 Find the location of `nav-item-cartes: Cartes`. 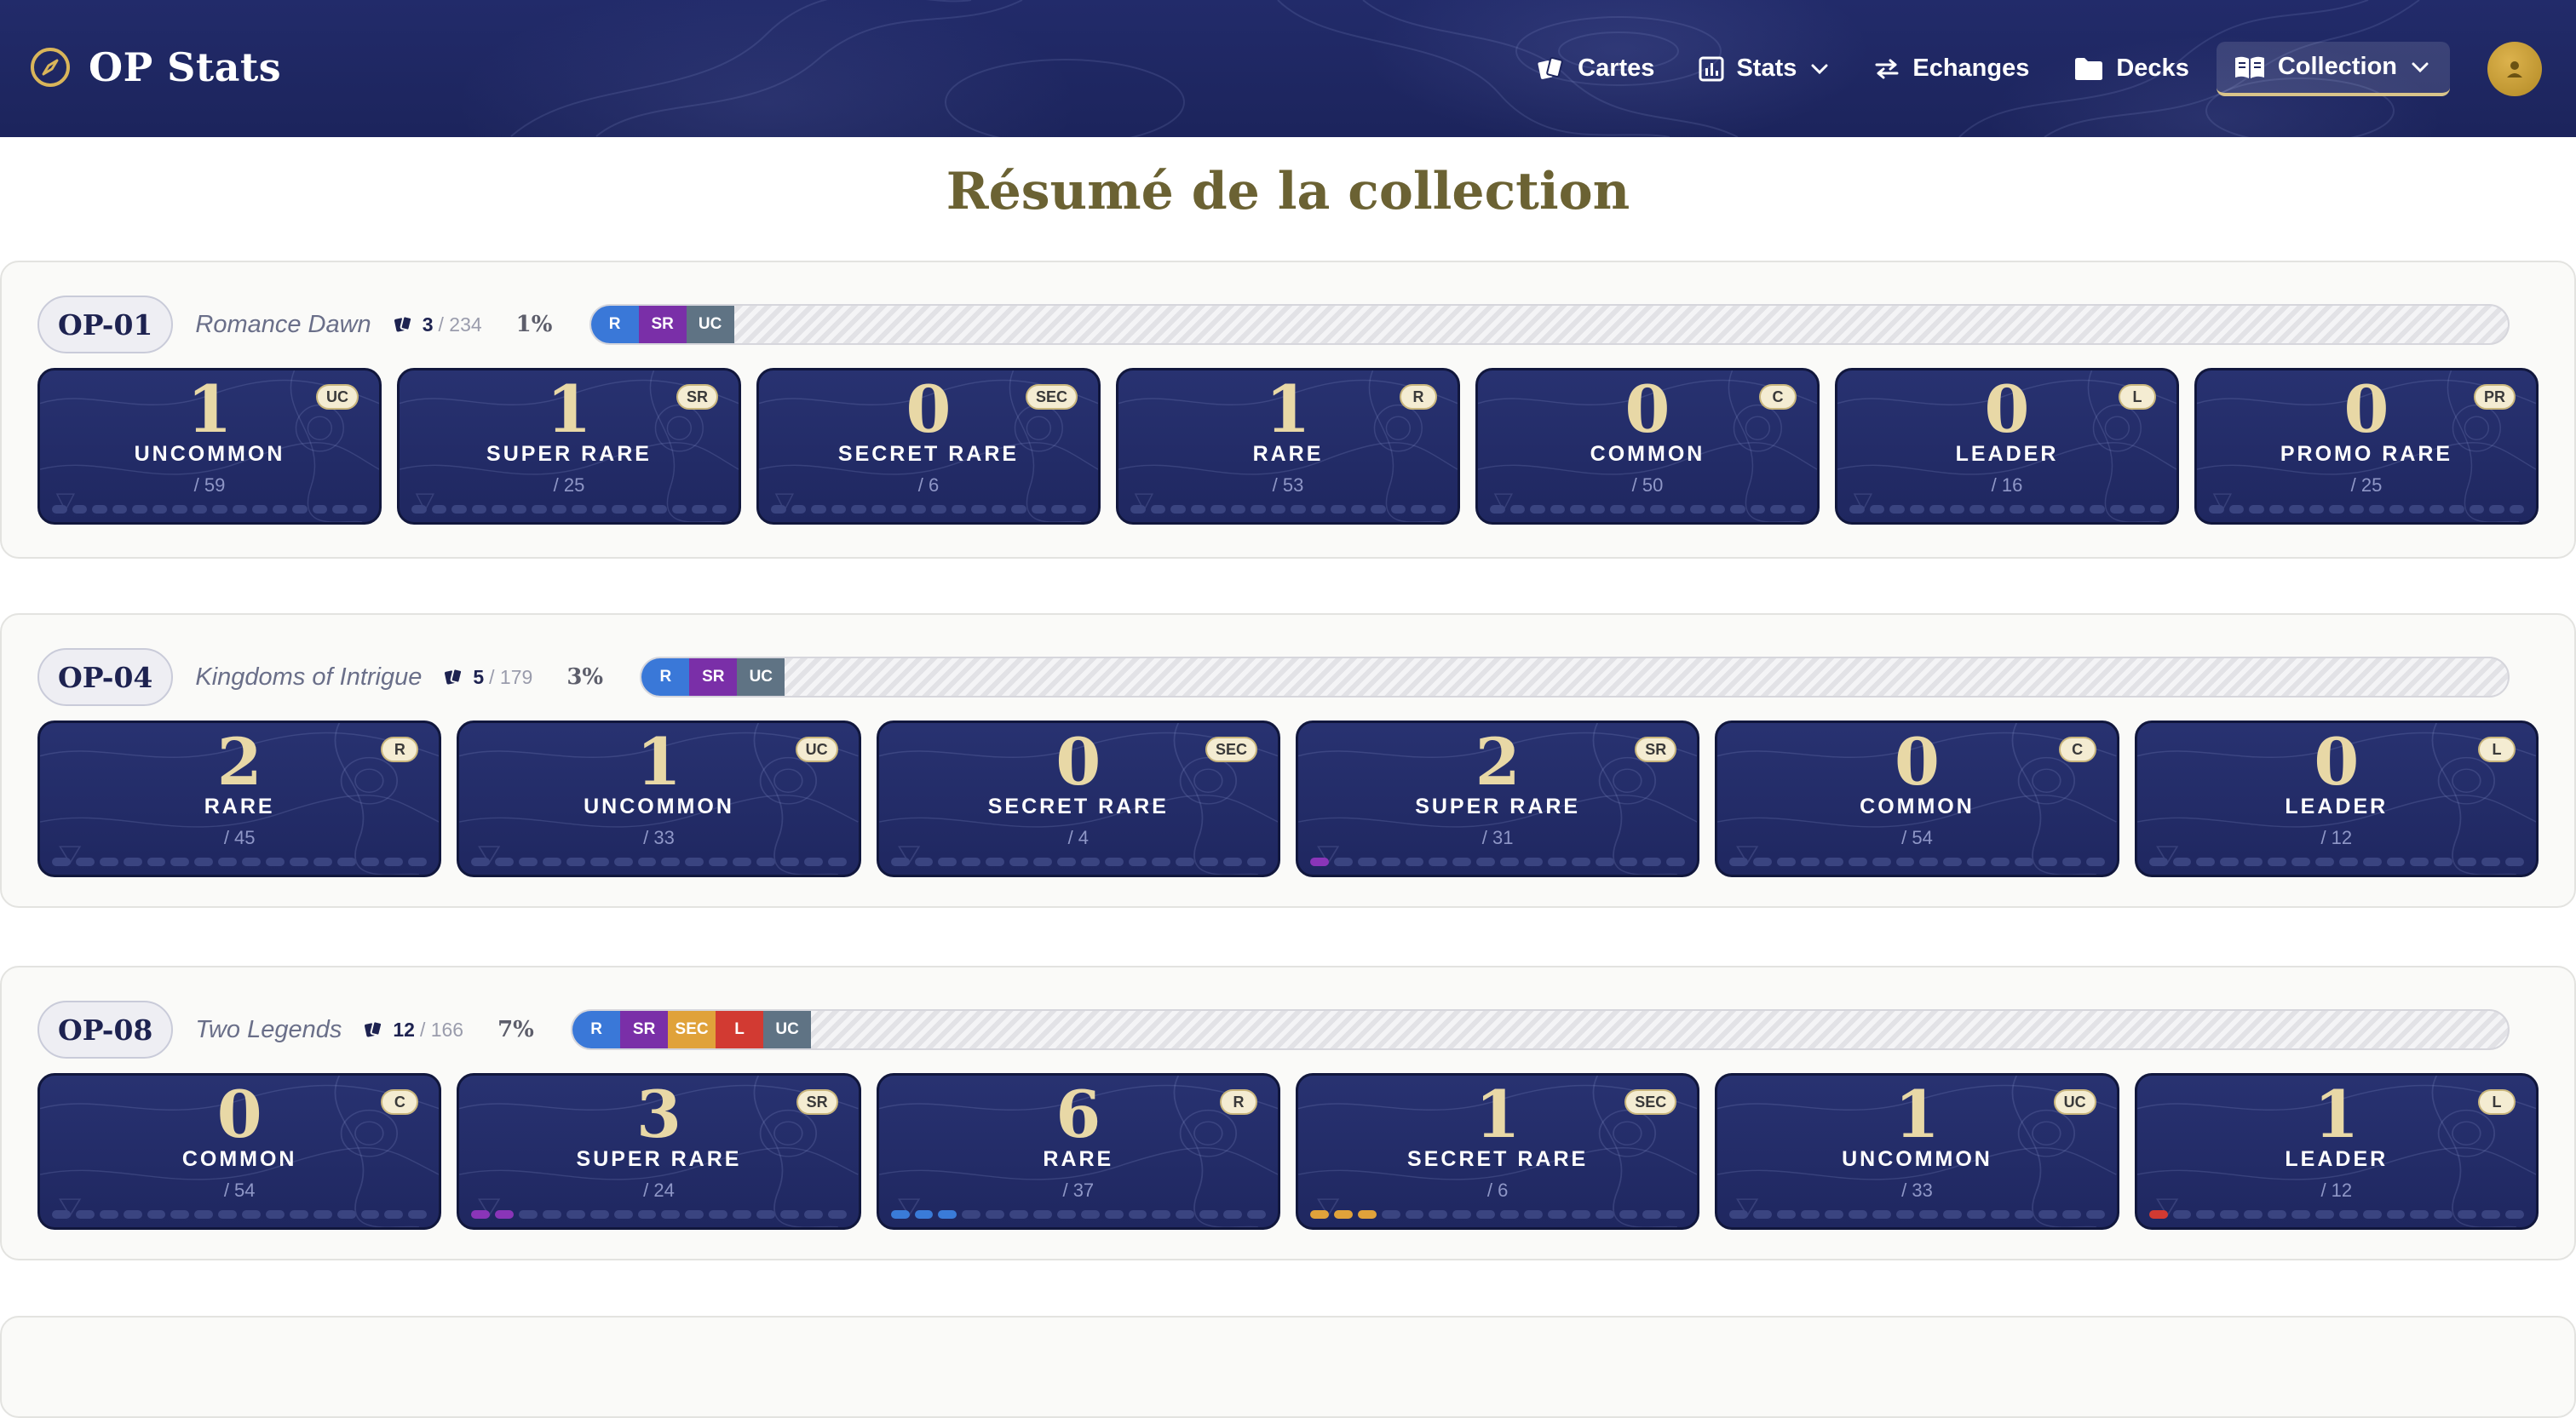

nav-item-cartes: Cartes is located at coordinates (1596, 69).